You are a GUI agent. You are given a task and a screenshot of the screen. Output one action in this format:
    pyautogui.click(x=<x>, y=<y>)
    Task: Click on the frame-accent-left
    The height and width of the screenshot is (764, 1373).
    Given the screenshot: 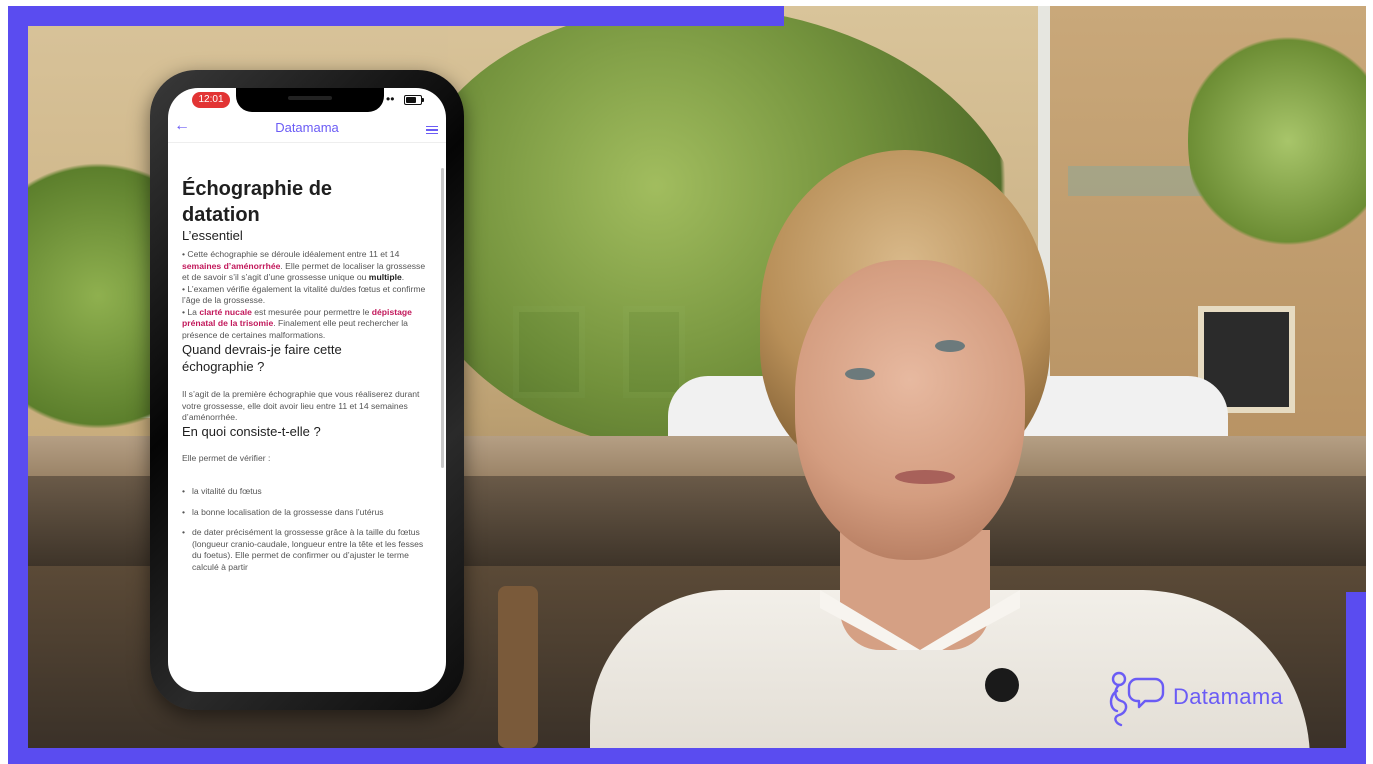 What is the action you would take?
    pyautogui.click(x=18, y=379)
    